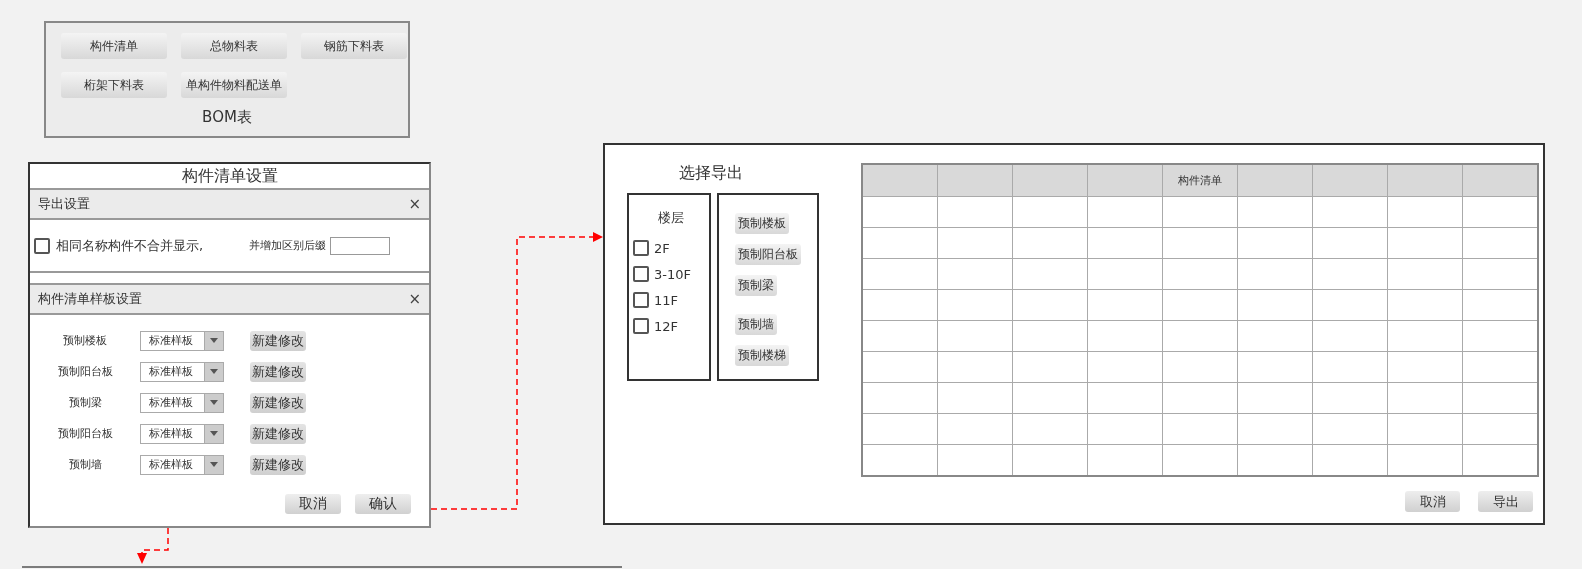  What do you see at coordinates (229, 176) in the screenshot?
I see `dialog-title: 构件清单设置` at bounding box center [229, 176].